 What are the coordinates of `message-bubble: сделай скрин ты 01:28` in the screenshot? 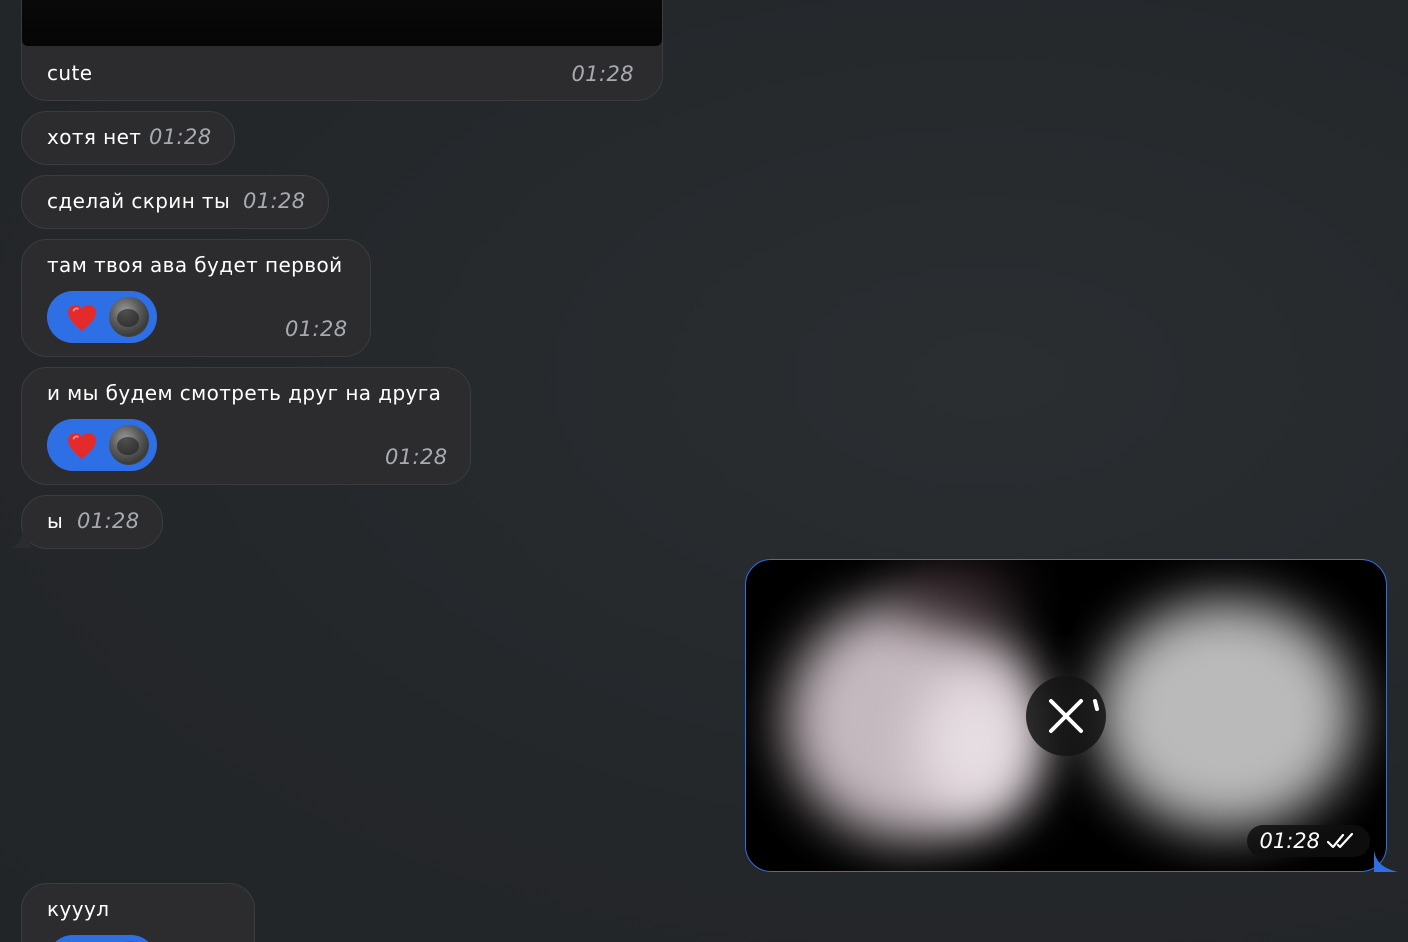 It's located at (175, 202).